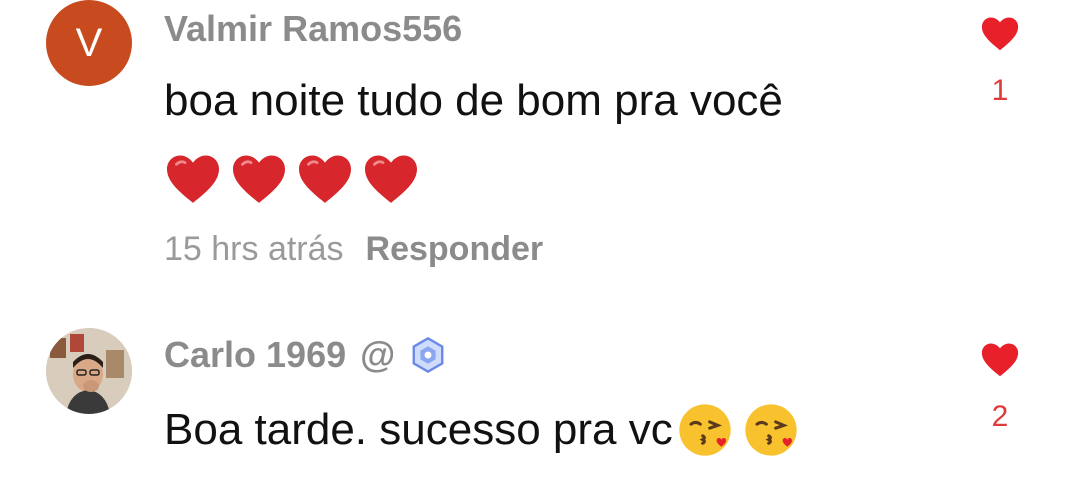  I want to click on comment-meta: 15 hrs atrás Responder, so click(353, 249).